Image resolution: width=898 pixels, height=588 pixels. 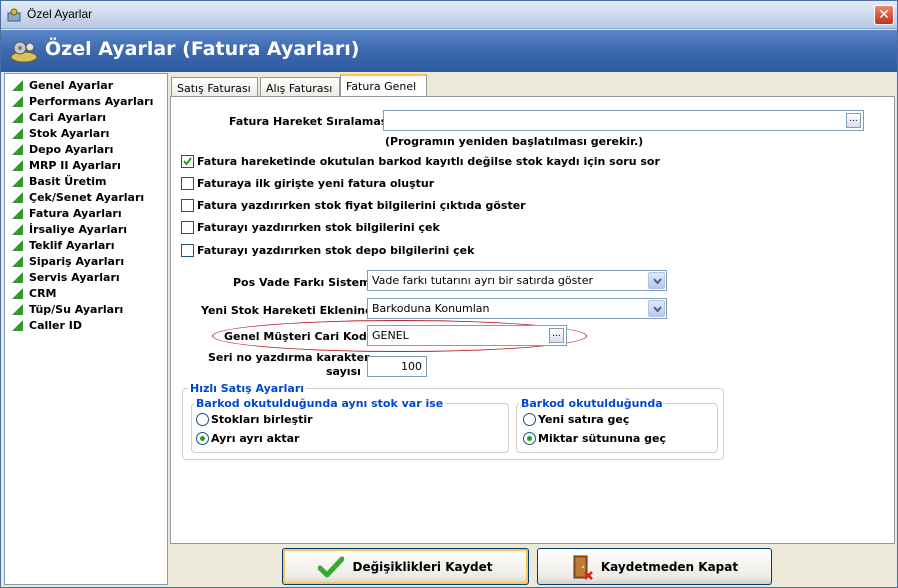 What do you see at coordinates (343, 371) in the screenshot?
I see `seri-no-label-line2: sayısı` at bounding box center [343, 371].